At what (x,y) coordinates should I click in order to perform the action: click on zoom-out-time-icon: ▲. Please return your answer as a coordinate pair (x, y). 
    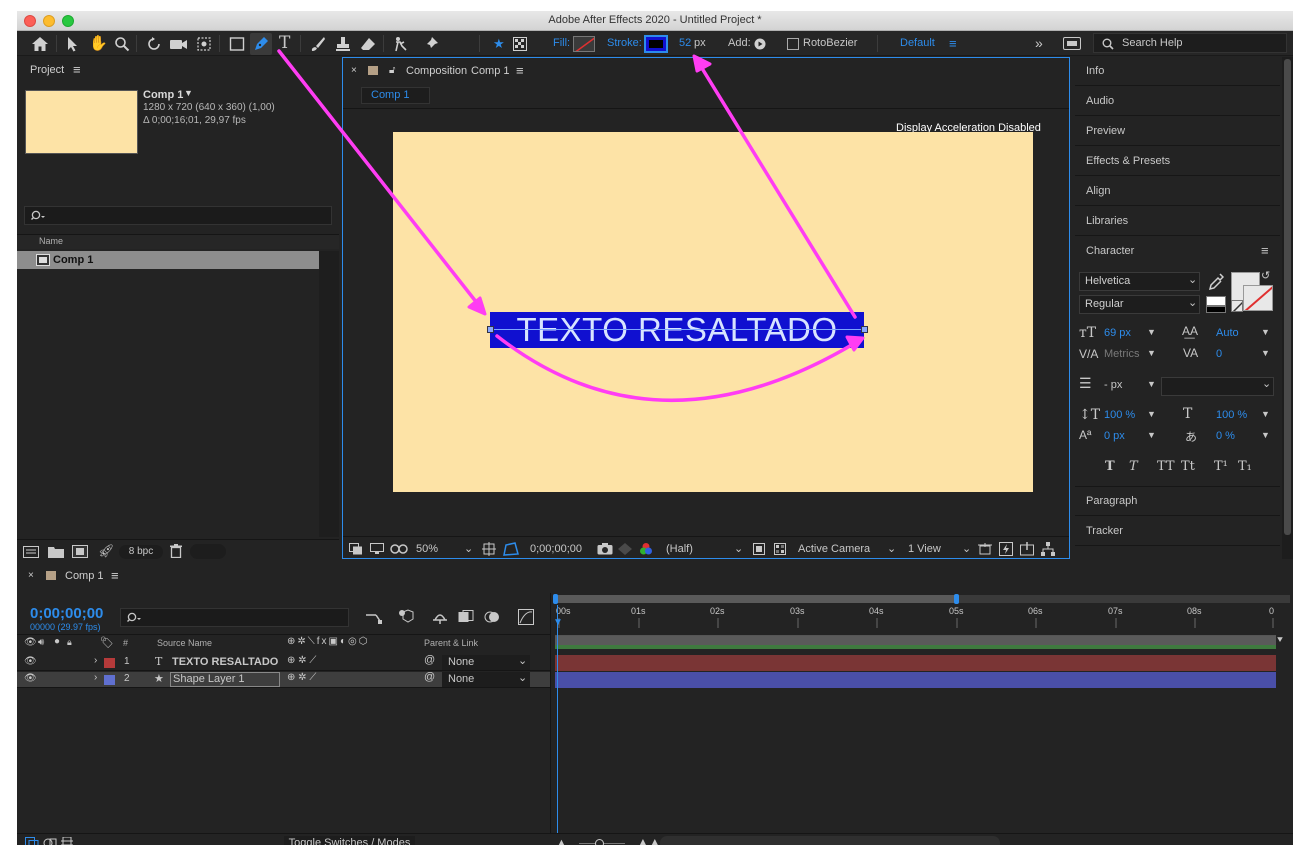
    Looking at the image, I should click on (561, 841).